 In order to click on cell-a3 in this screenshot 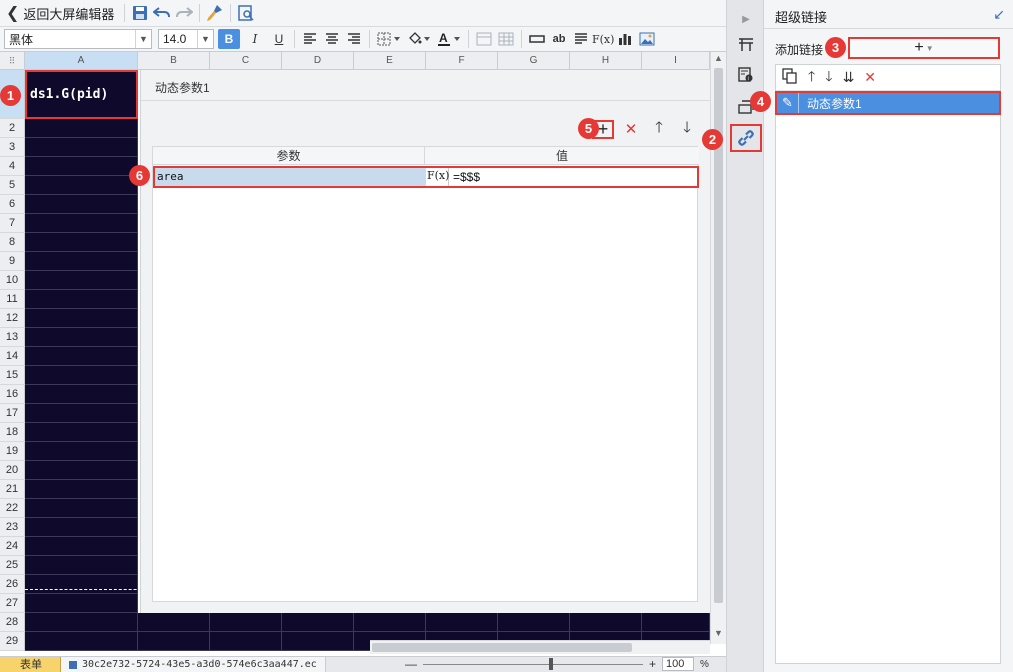, I will do `click(81, 147)`.